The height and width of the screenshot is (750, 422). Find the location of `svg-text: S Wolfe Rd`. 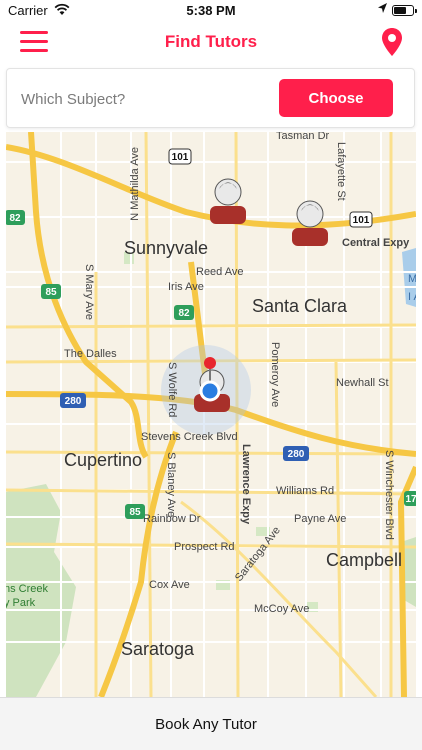

svg-text: S Wolfe Rd is located at coordinates (172, 389).